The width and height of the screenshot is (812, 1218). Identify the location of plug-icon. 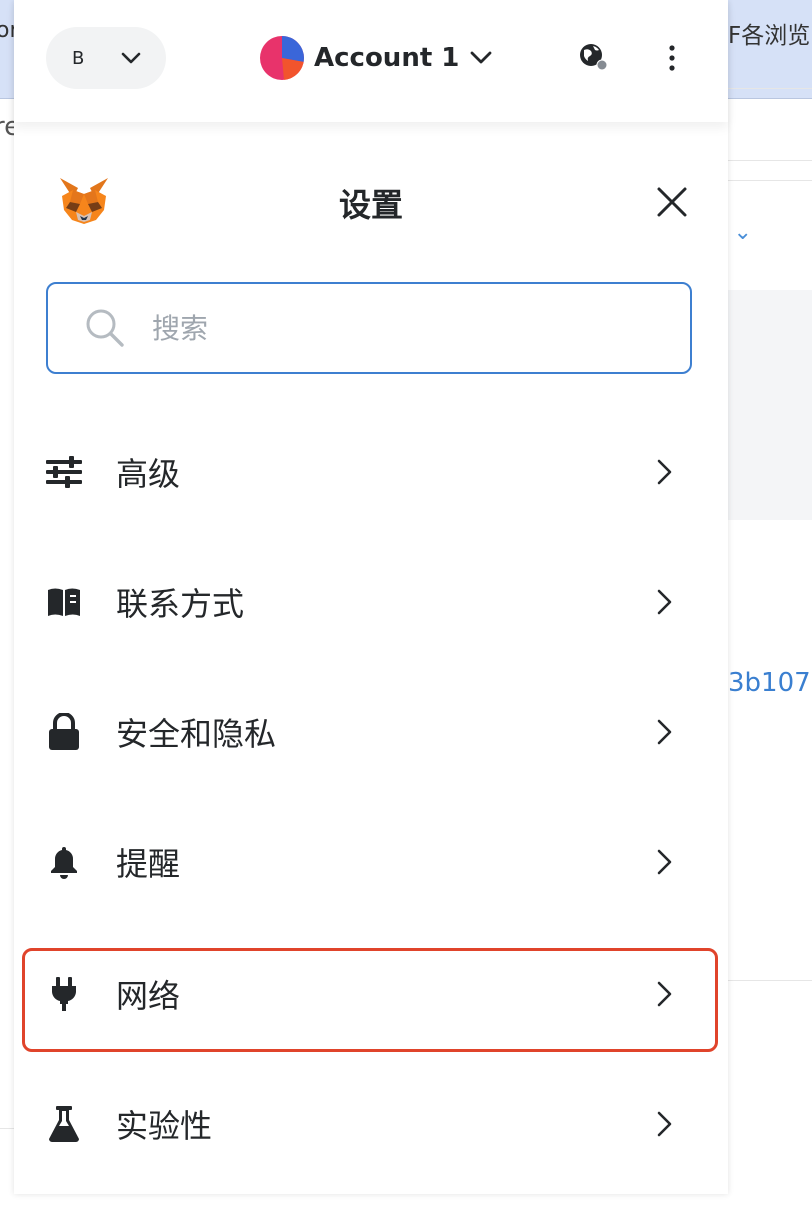
(64, 994).